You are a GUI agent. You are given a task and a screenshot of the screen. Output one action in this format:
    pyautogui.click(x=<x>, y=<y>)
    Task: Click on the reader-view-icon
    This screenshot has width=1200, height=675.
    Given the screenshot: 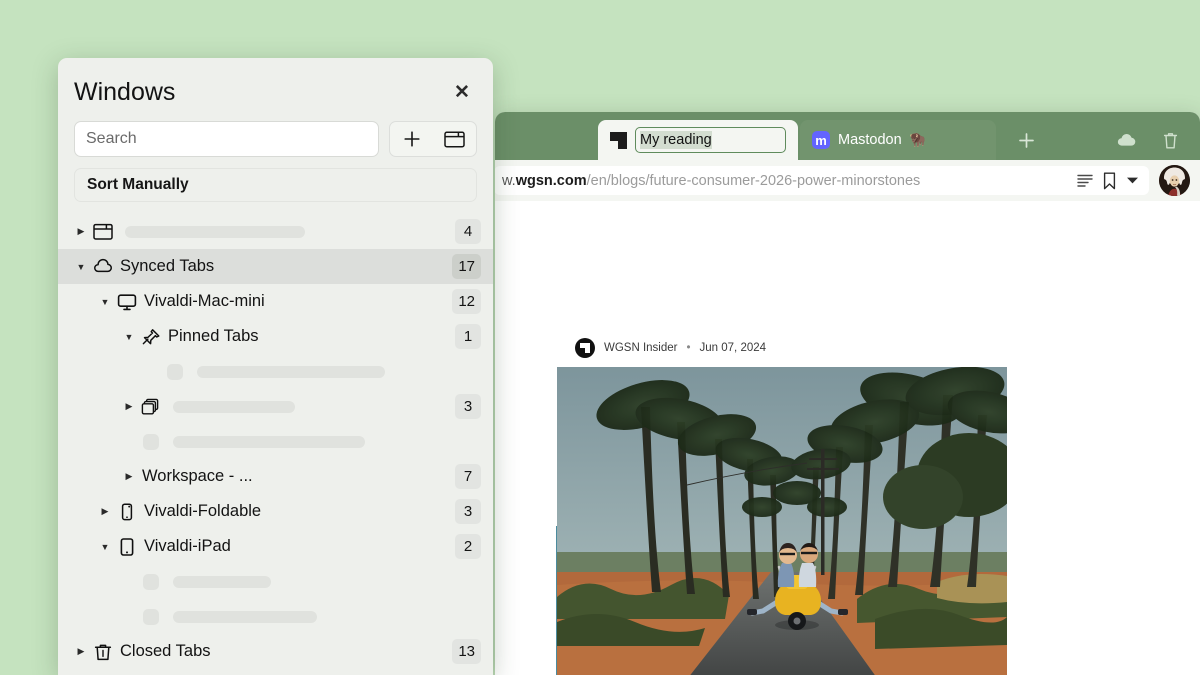 What is the action you would take?
    pyautogui.click(x=1085, y=180)
    